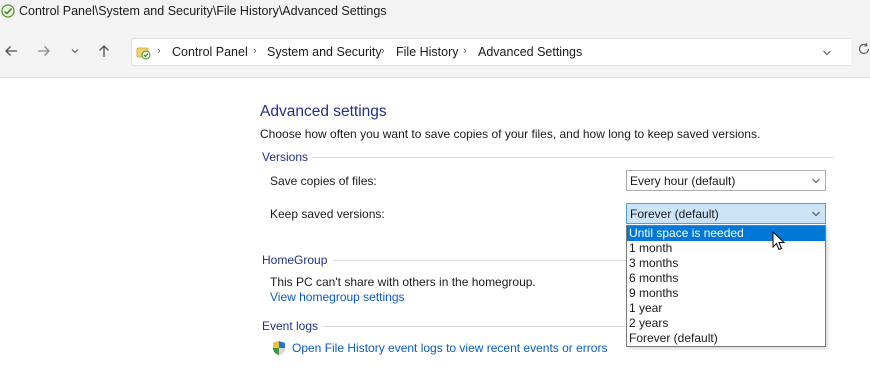  What do you see at coordinates (726, 293) in the screenshot?
I see `option-9-months: 9 months` at bounding box center [726, 293].